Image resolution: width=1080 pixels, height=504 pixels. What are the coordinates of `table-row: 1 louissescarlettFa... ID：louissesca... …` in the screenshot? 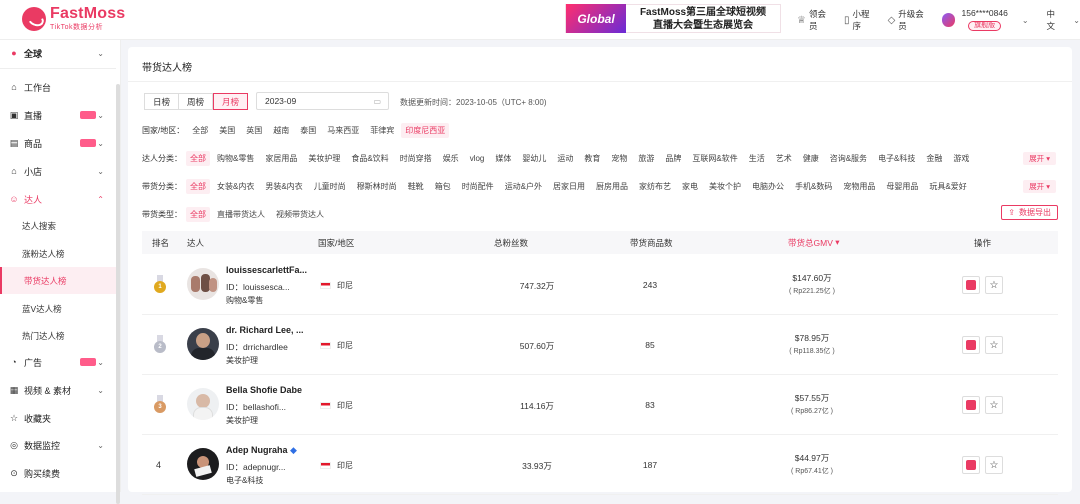 It's located at (600, 285).